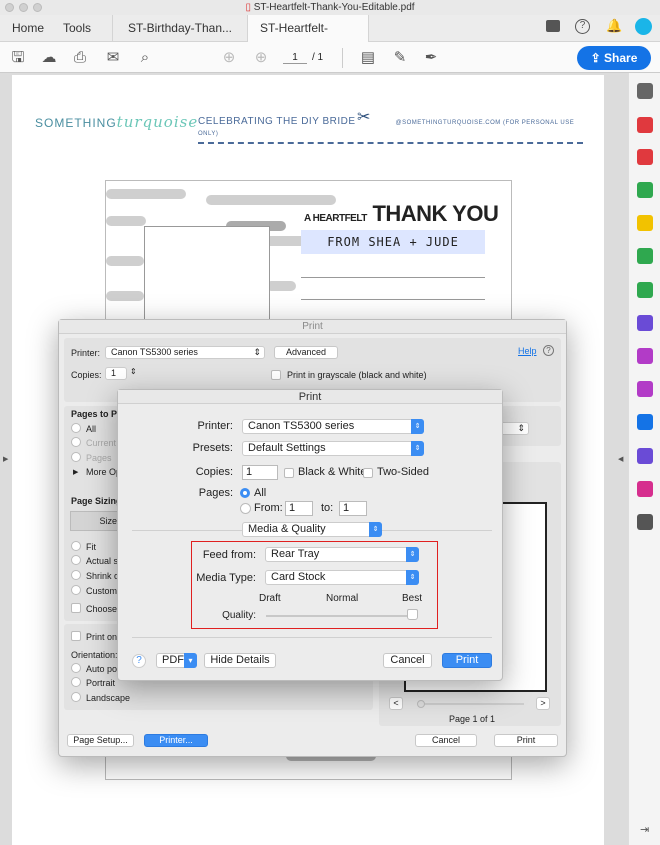 The image size is (660, 845). Describe the element at coordinates (514, 428) in the screenshot. I see `right-select: ⇕` at that location.